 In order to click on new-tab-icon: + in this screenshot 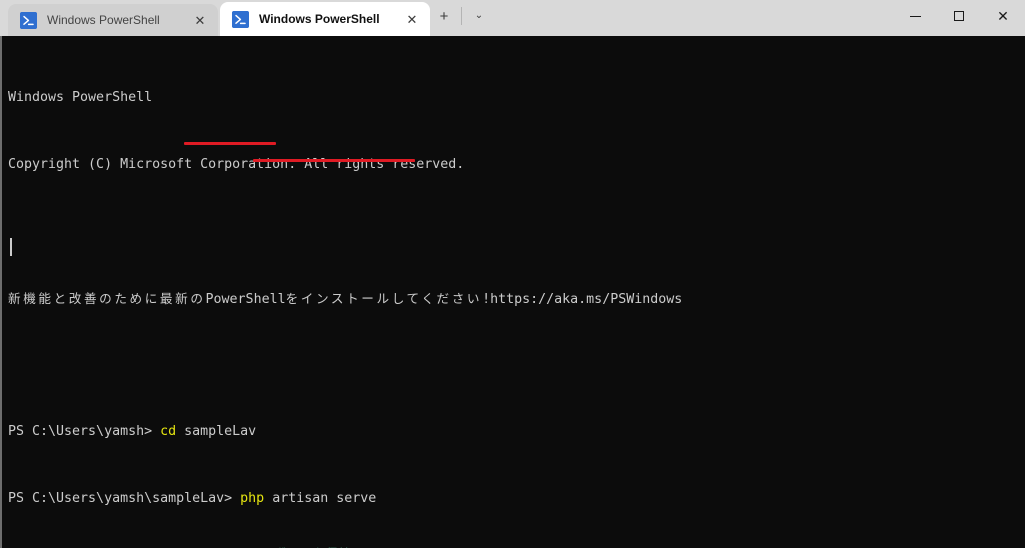, I will do `click(444, 16)`.